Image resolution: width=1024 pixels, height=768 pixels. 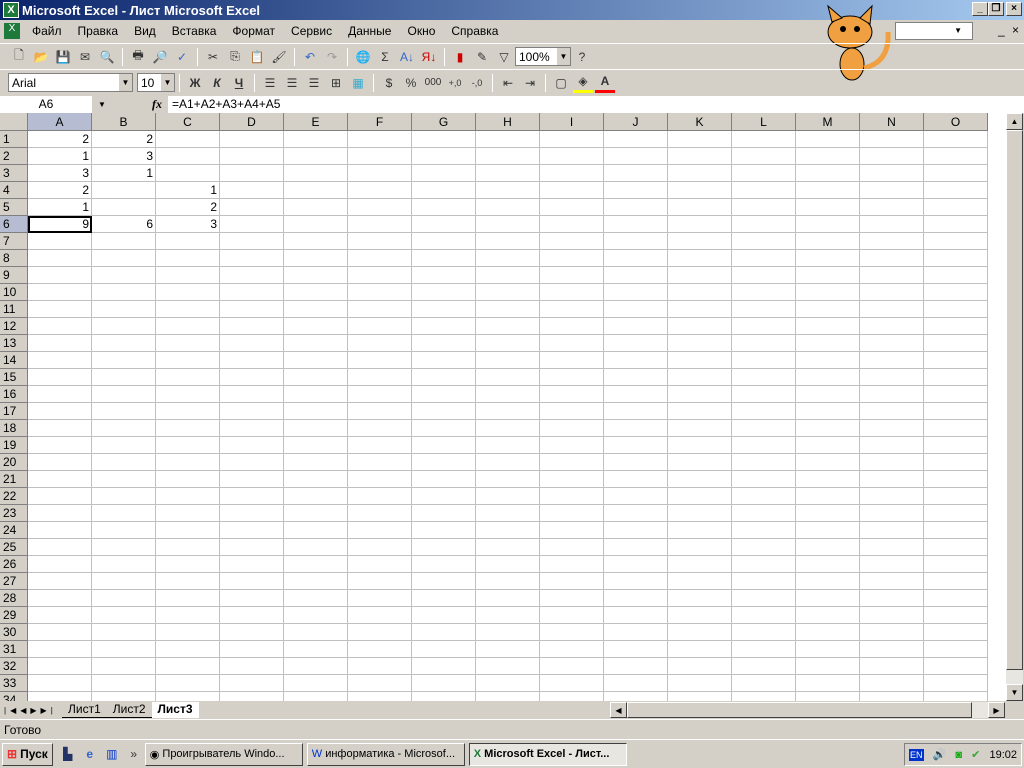 What do you see at coordinates (252, 649) in the screenshot?
I see `cell-D31` at bounding box center [252, 649].